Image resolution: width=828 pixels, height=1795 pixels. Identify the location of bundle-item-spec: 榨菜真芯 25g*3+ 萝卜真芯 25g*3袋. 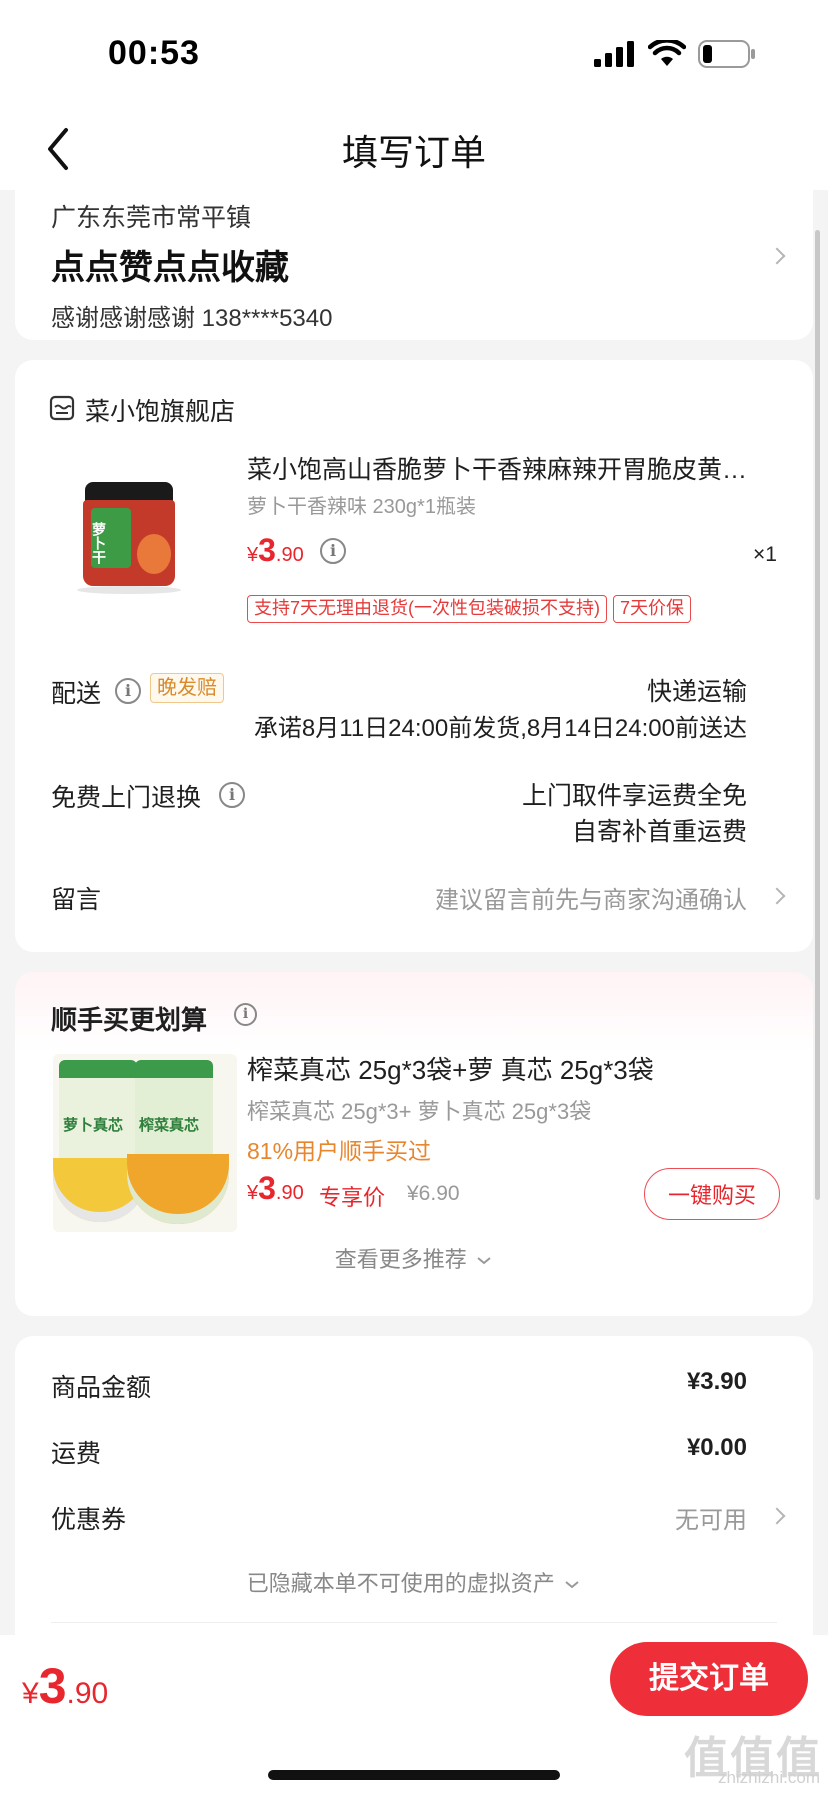
(419, 1111).